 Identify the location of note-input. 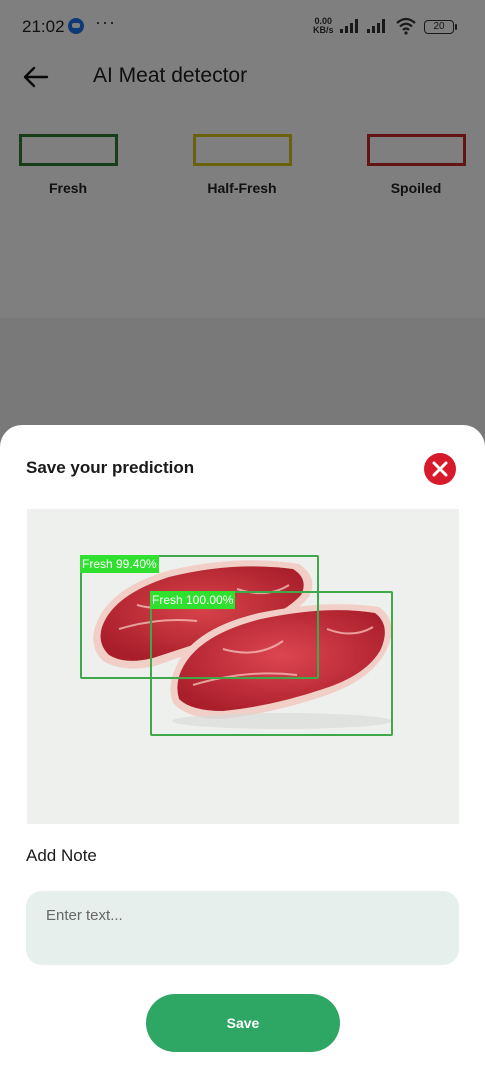
(242, 928).